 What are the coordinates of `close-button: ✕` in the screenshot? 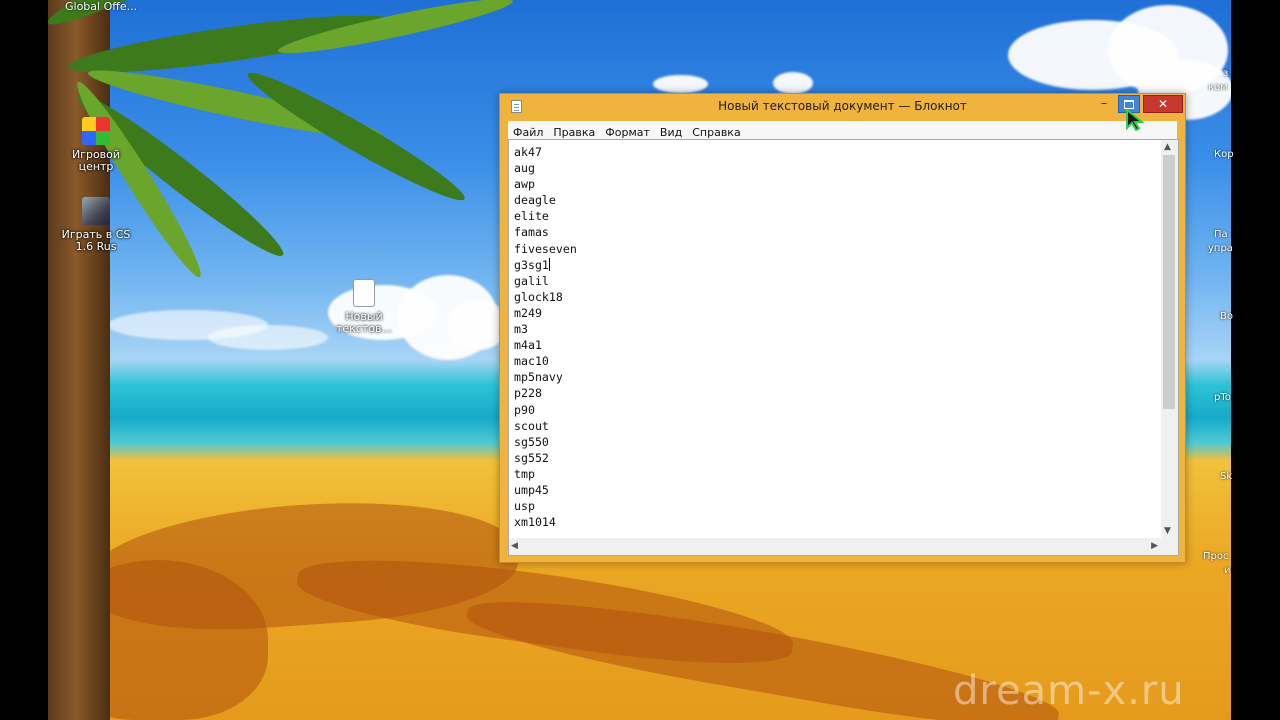 It's located at (1163, 104).